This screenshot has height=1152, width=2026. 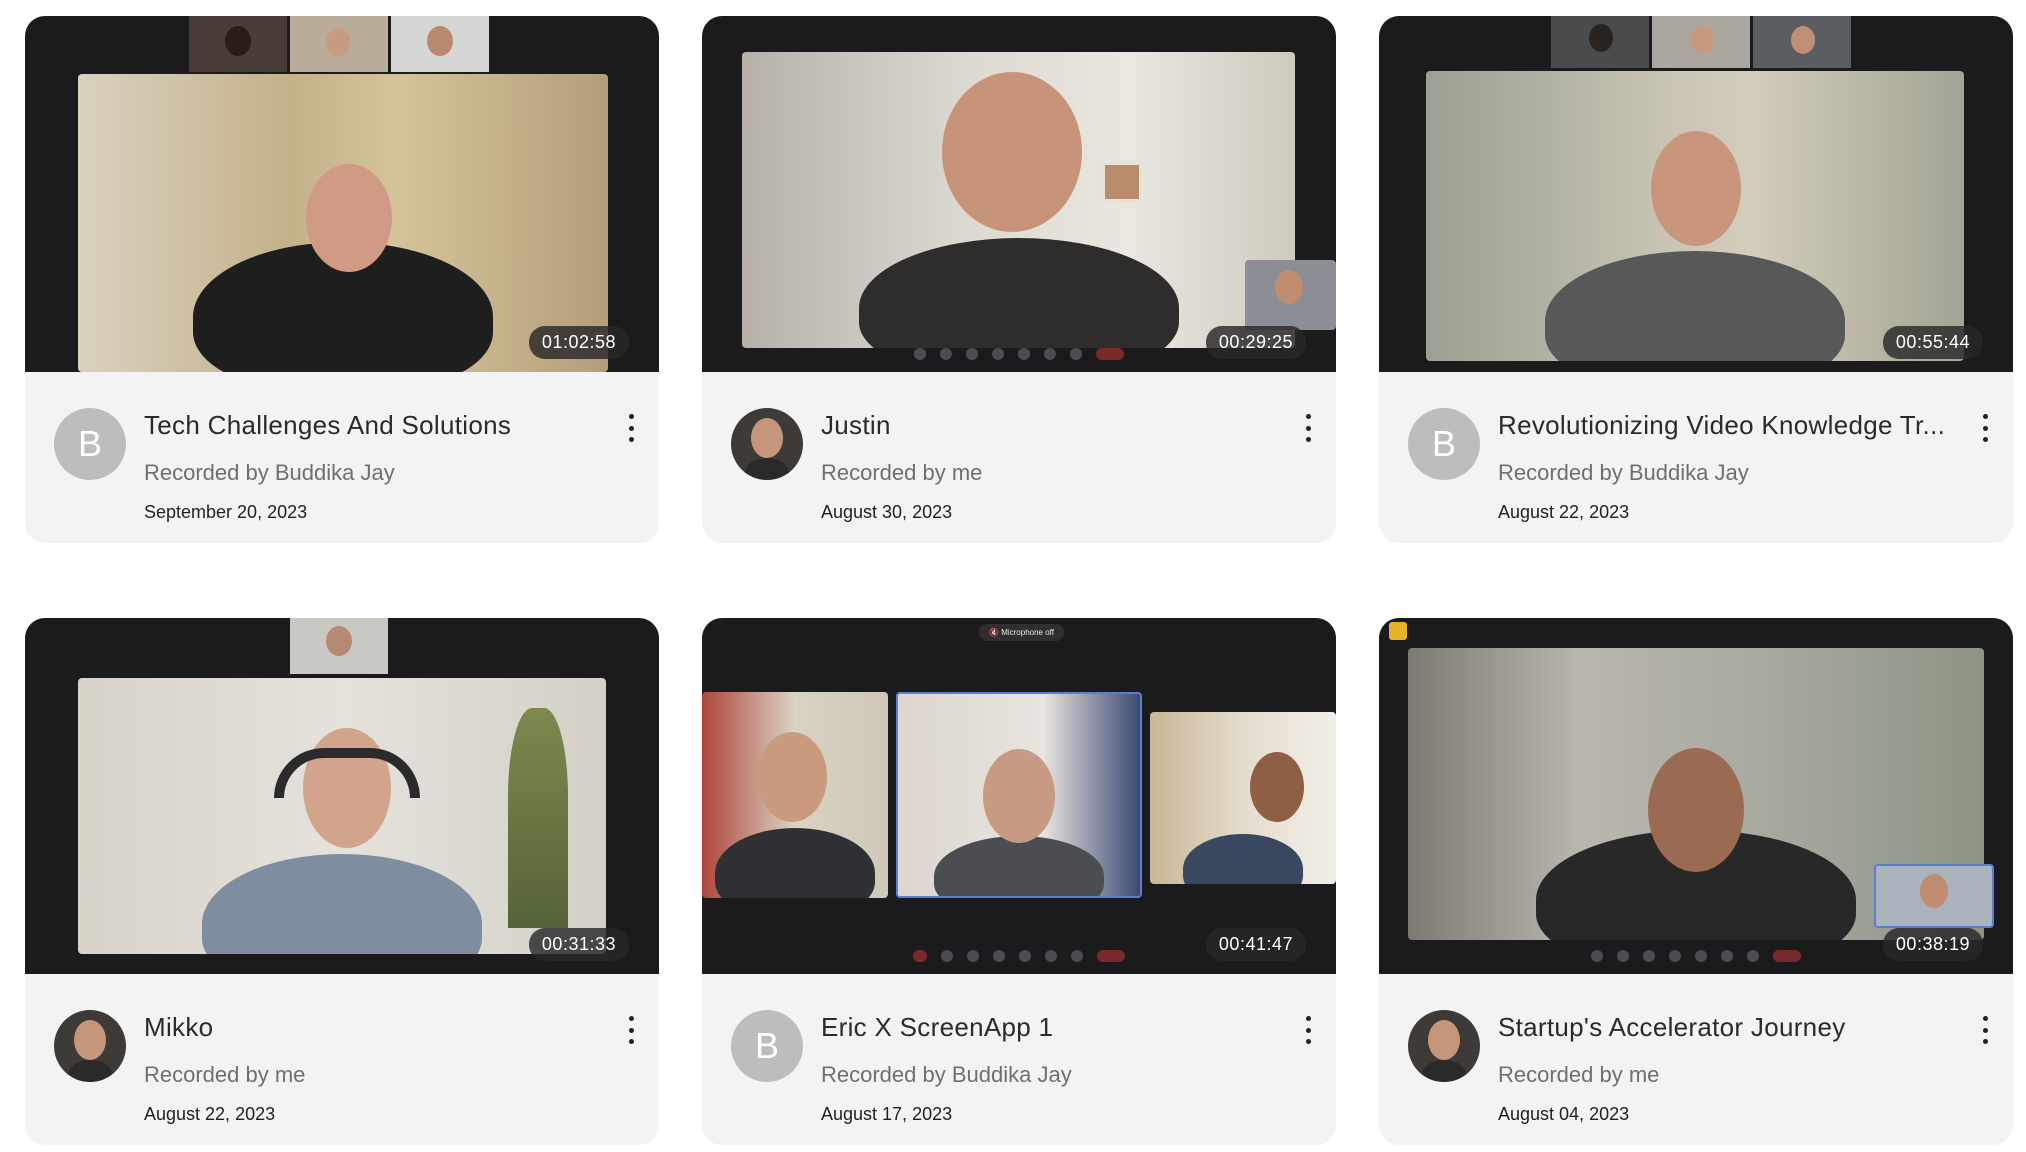 What do you see at coordinates (379, 1027) in the screenshot?
I see `recording-title: Mikko` at bounding box center [379, 1027].